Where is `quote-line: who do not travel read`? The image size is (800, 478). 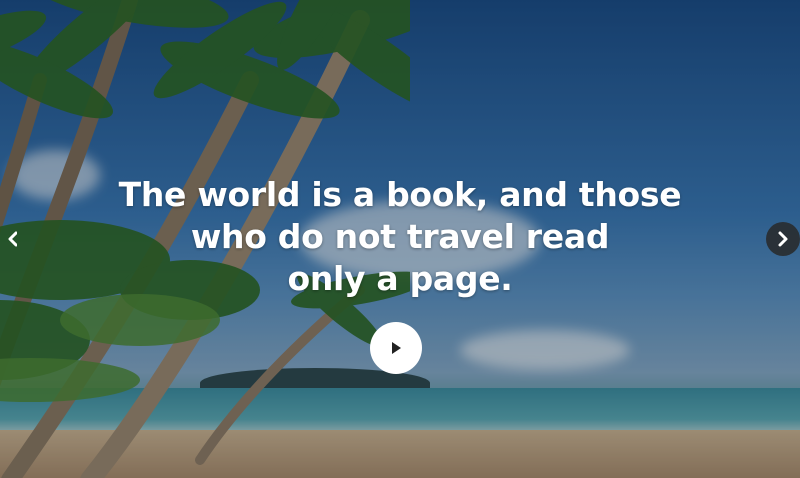
quote-line: who do not travel read is located at coordinates (400, 236).